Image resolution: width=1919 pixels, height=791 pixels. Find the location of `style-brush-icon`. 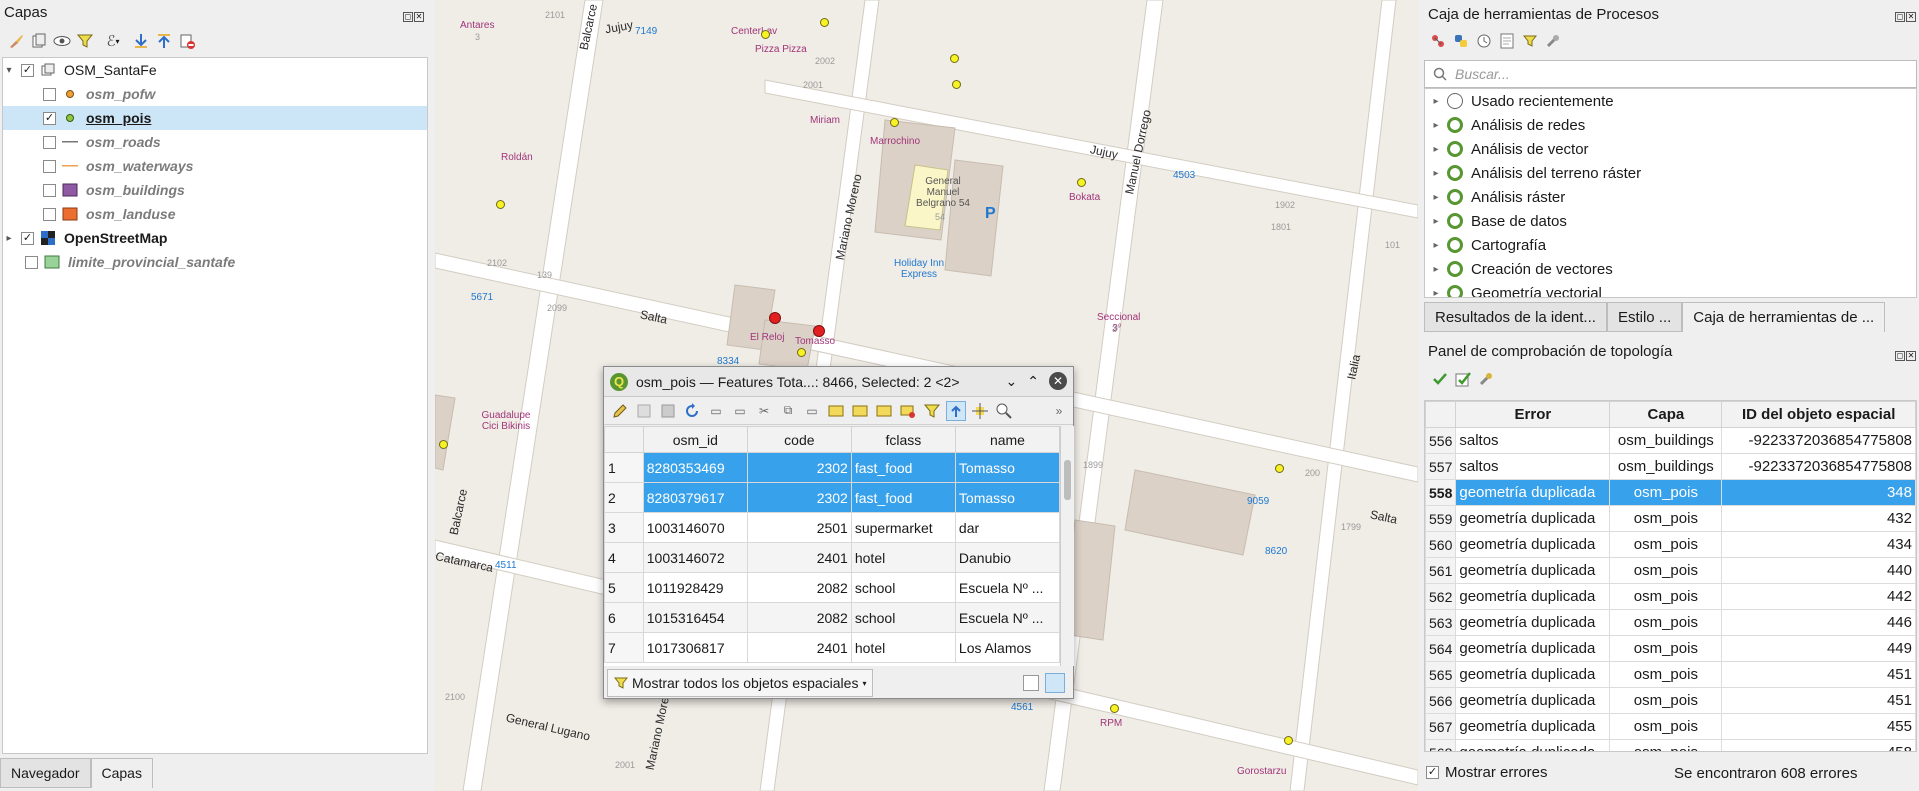

style-brush-icon is located at coordinates (16, 41).